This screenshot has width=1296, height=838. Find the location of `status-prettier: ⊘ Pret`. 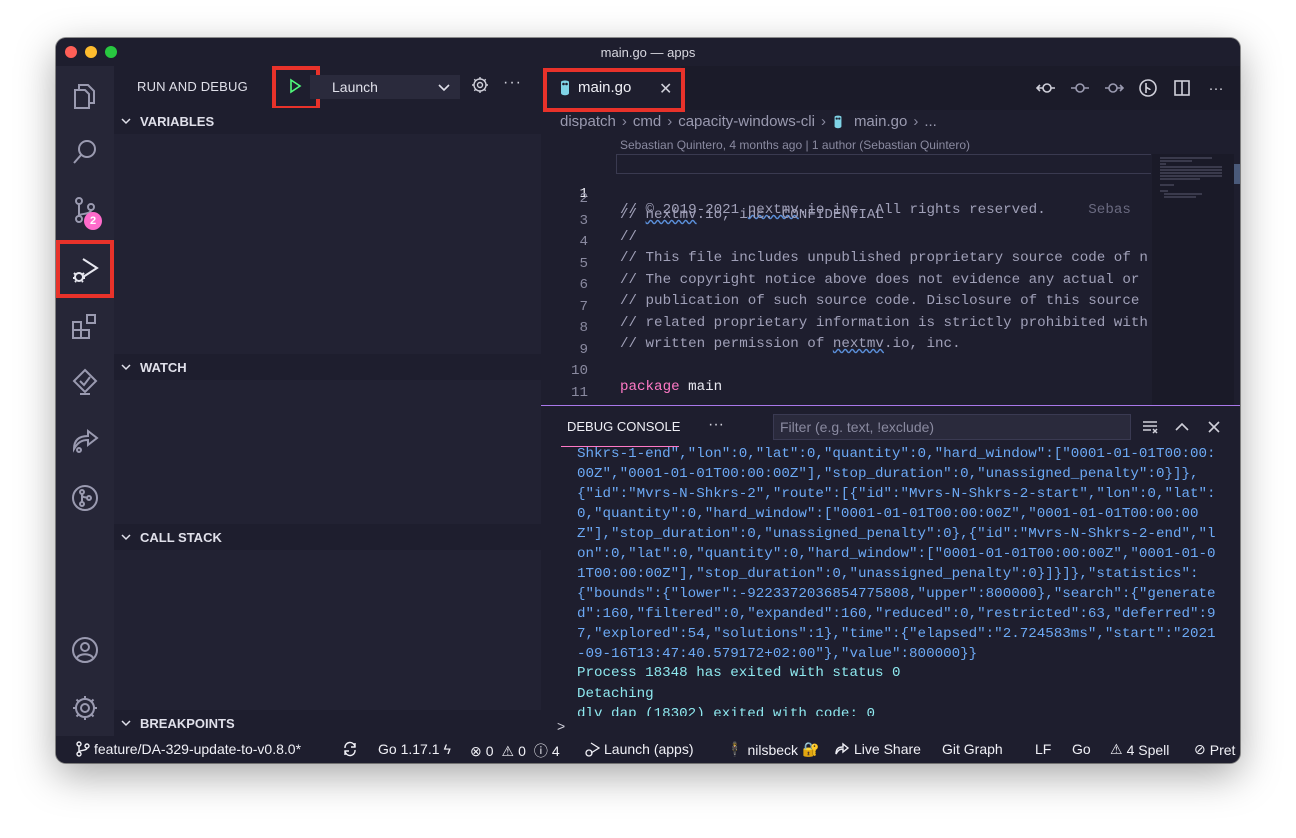

status-prettier: ⊘ Pret is located at coordinates (1214, 749).